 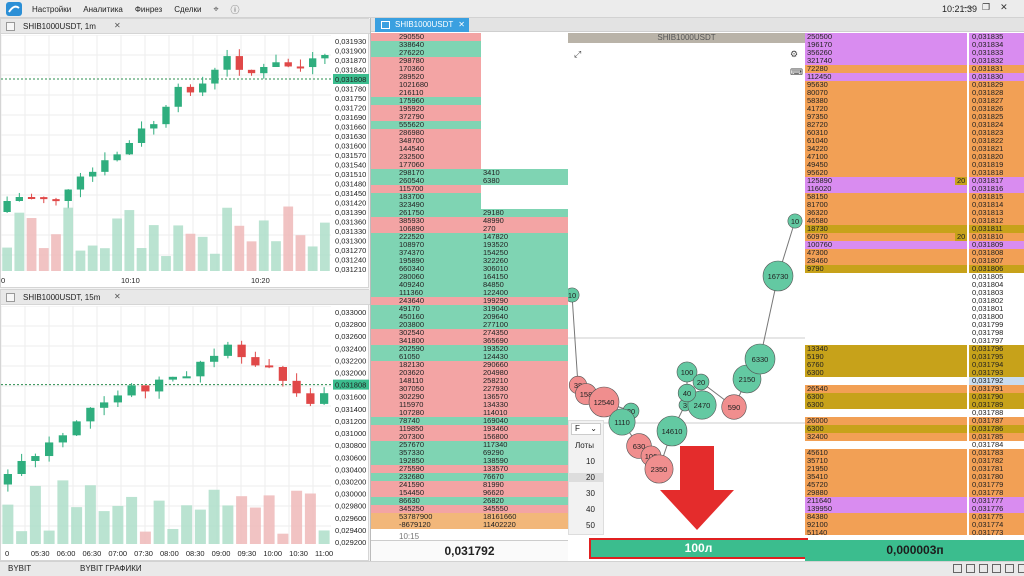 What do you see at coordinates (422, 25) in the screenshot?
I see `tab-shib1000usdt: SHIB1000USDT ✕` at bounding box center [422, 25].